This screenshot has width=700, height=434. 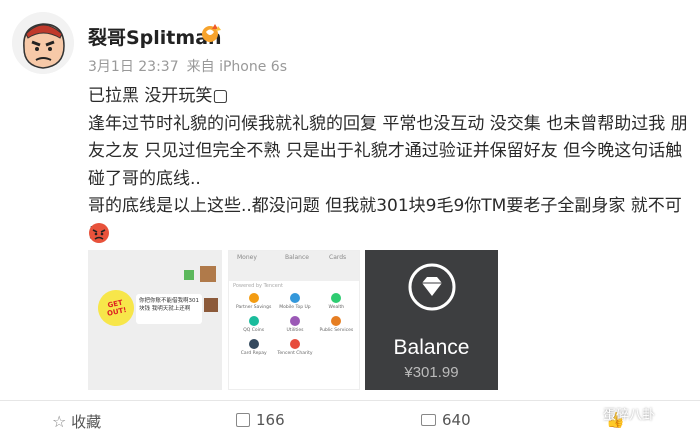 I want to click on comment-button: 640, so click(x=446, y=420).